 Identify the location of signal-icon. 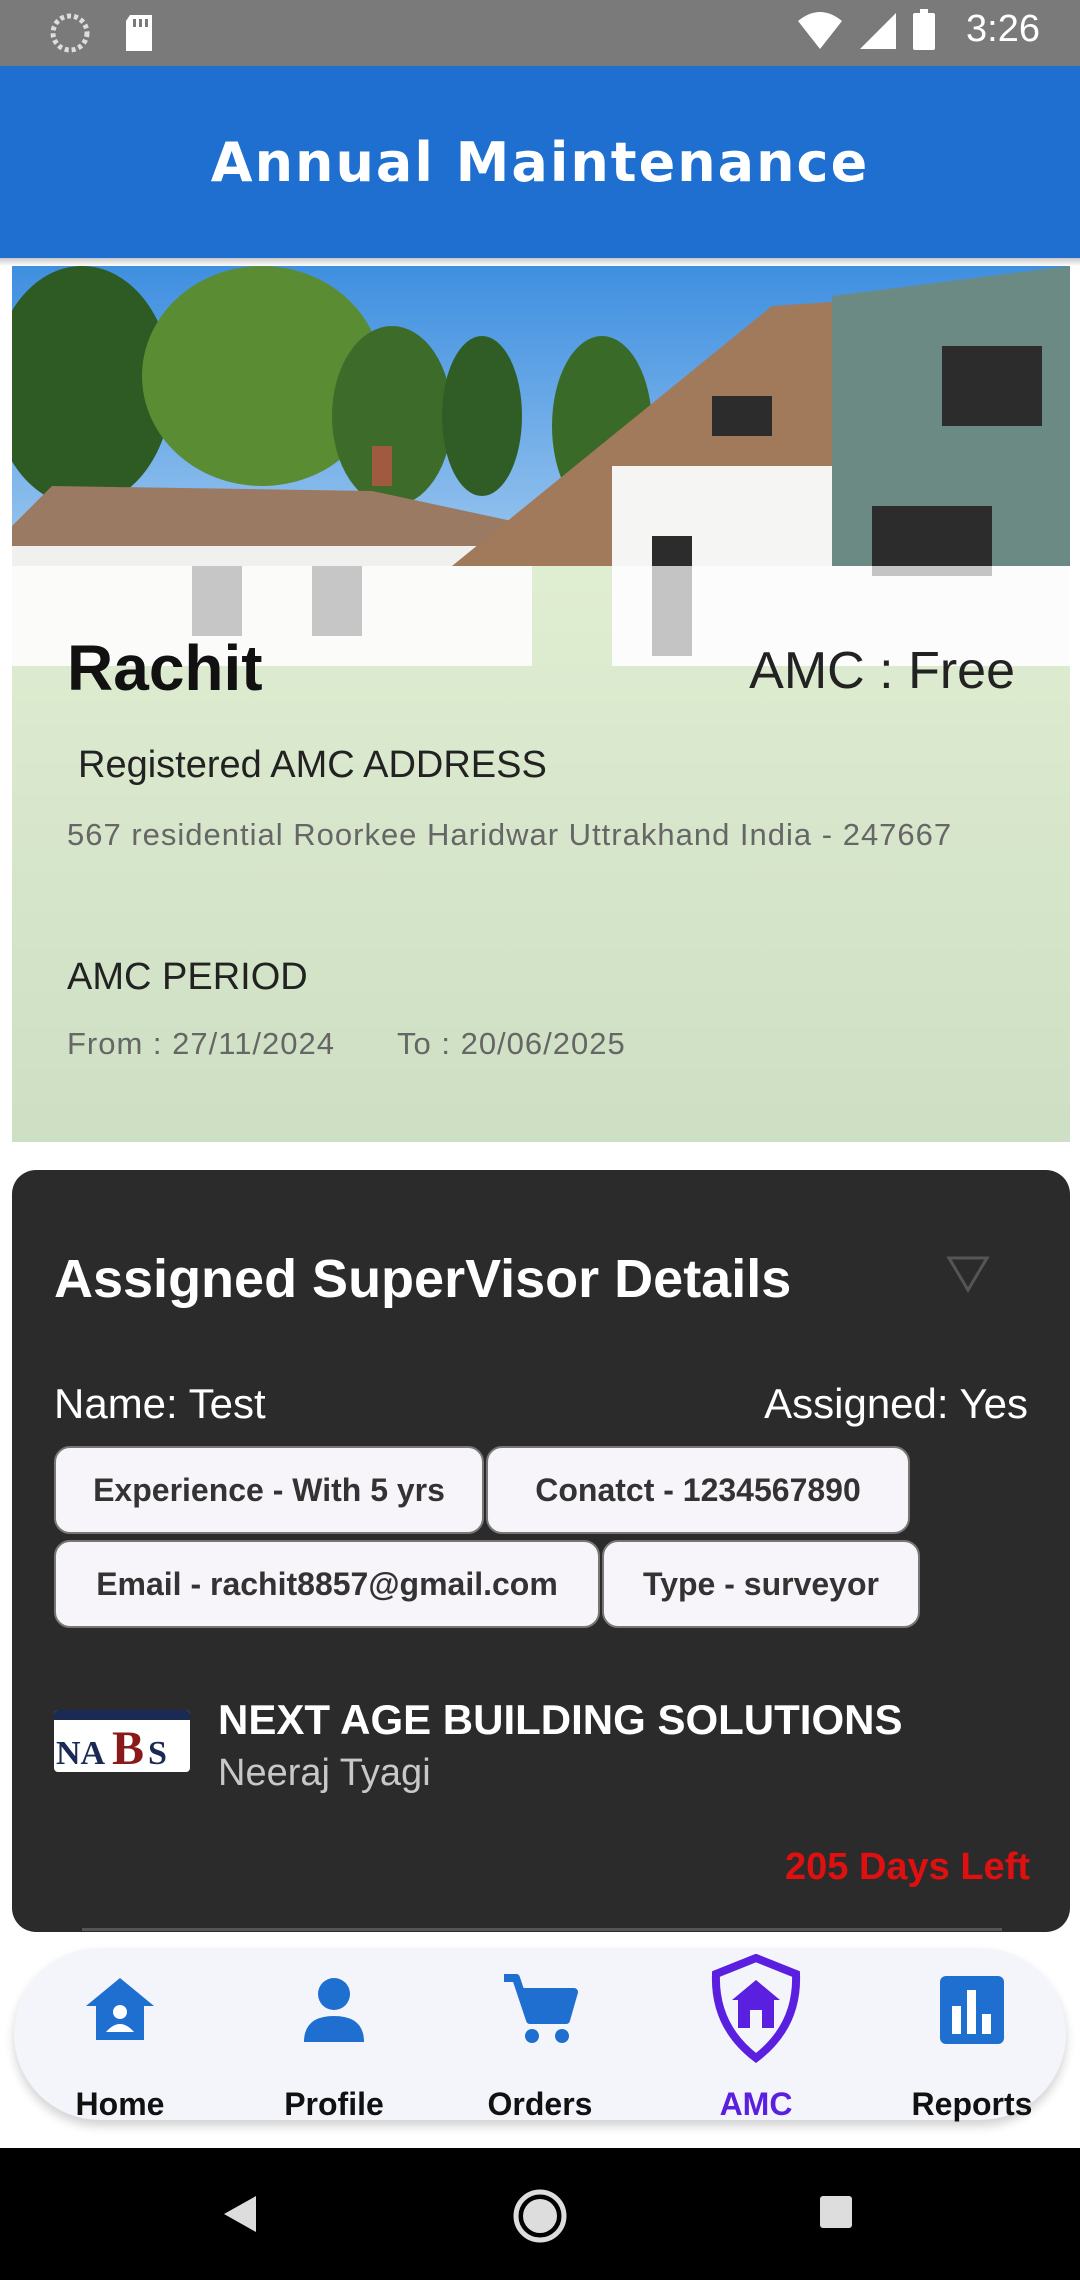
(878, 30).